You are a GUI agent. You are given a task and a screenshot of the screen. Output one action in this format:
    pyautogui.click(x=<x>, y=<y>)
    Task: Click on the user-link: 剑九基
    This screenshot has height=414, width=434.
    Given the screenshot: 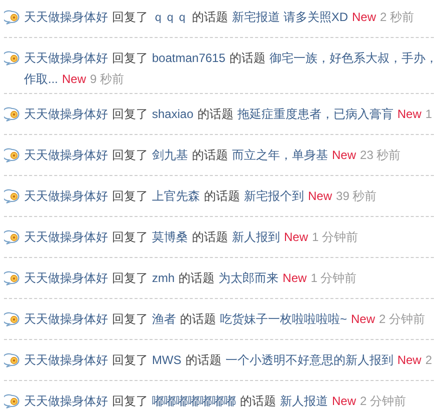 What is the action you would take?
    pyautogui.click(x=170, y=155)
    